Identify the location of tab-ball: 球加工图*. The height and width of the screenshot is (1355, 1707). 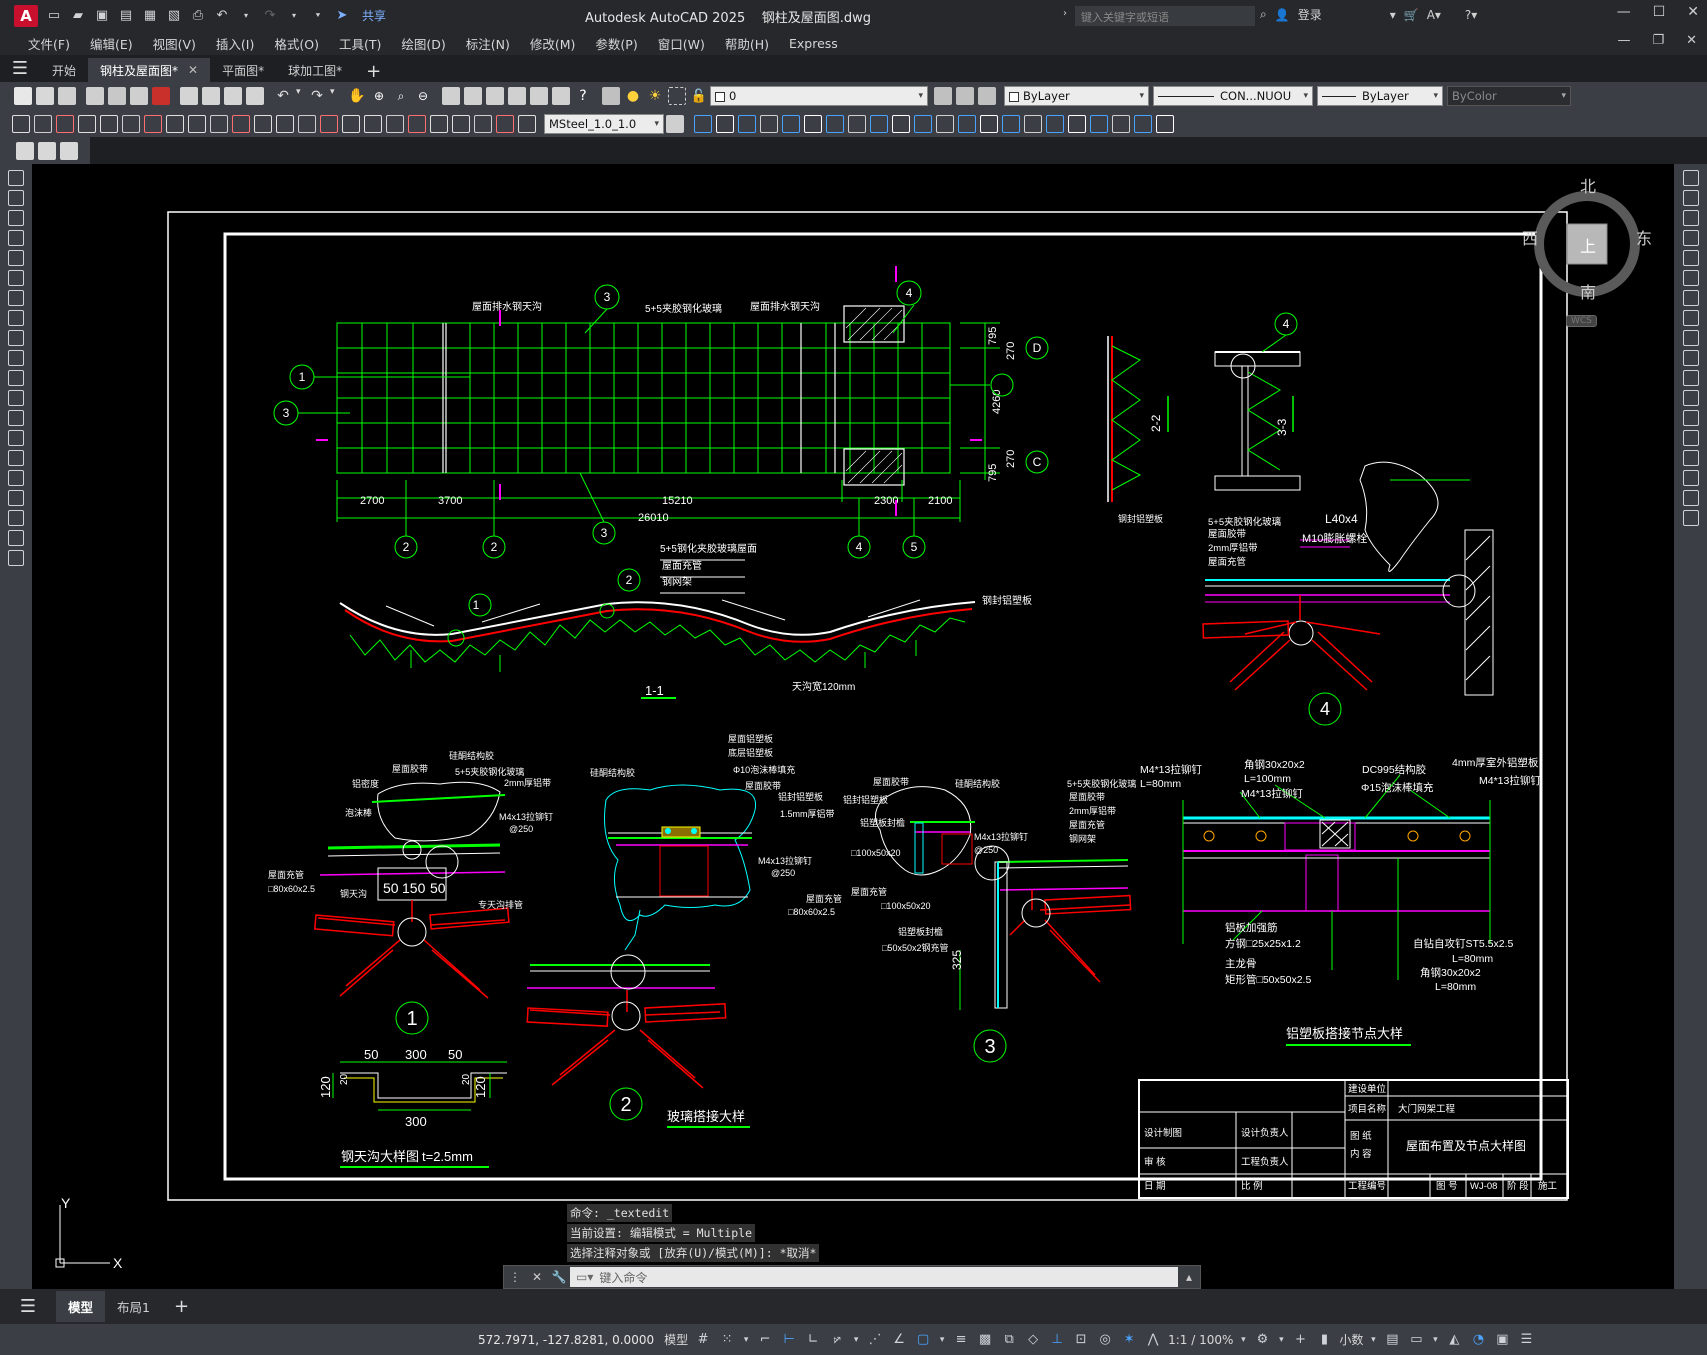
(315, 70).